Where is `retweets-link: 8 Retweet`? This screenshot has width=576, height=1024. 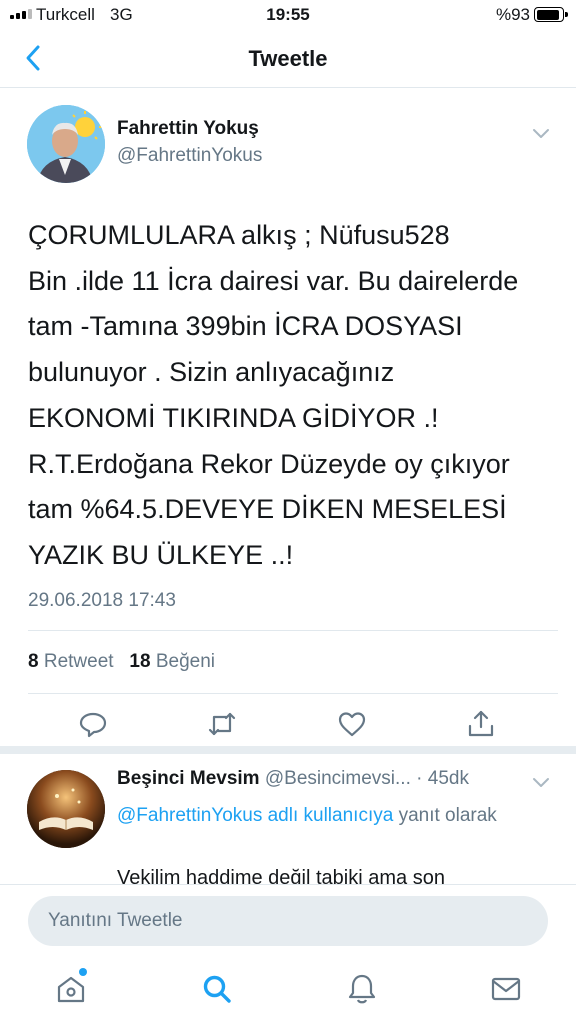 retweets-link: 8 Retweet is located at coordinates (71, 661).